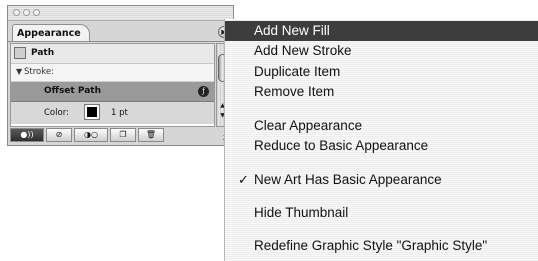  I want to click on menu-item-add-new-stroke: Add New Stroke, so click(381, 51).